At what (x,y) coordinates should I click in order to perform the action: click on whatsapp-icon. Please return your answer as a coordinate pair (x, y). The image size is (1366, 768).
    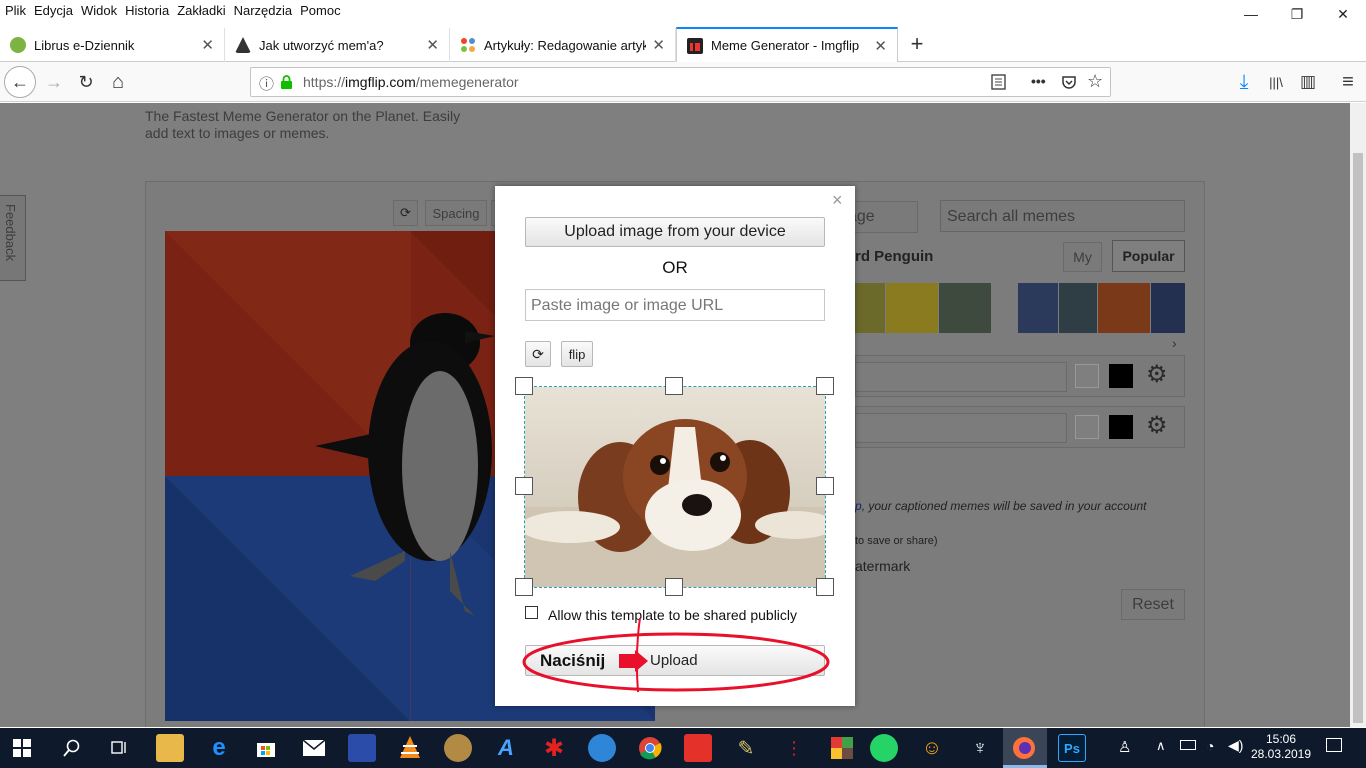
    Looking at the image, I should click on (884, 748).